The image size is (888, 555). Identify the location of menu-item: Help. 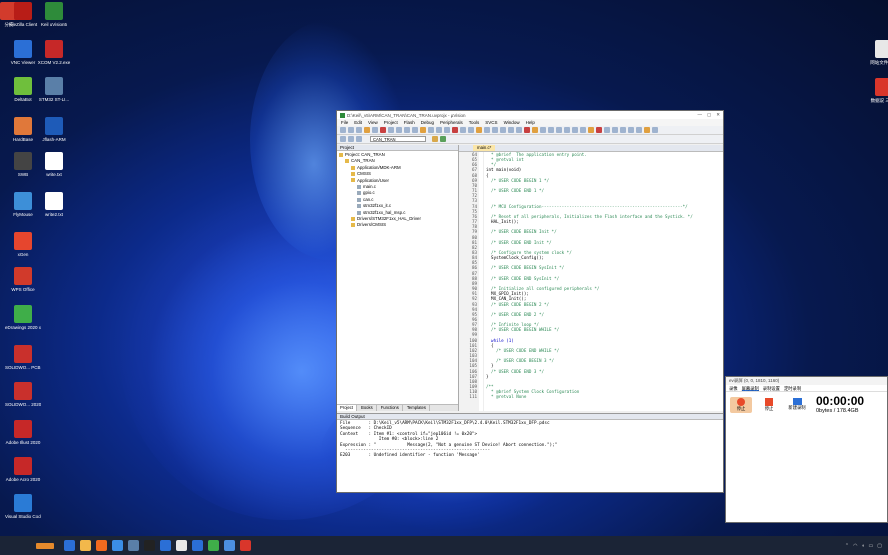
(530, 122).